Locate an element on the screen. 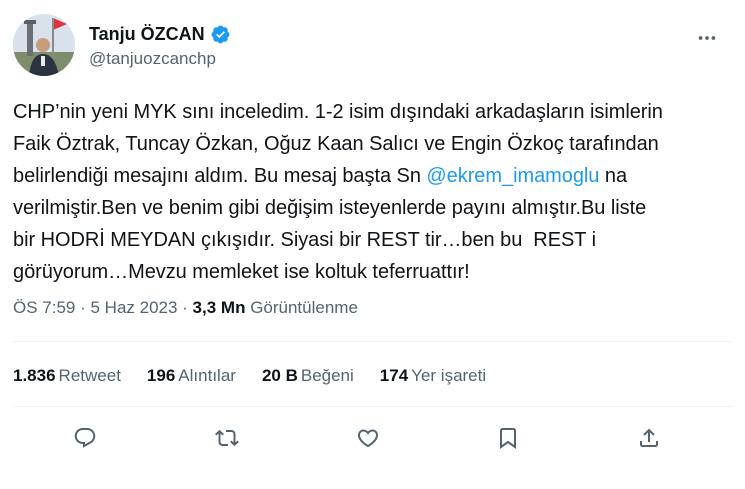 This screenshot has width=745, height=489. action-bar is located at coordinates (373, 440).